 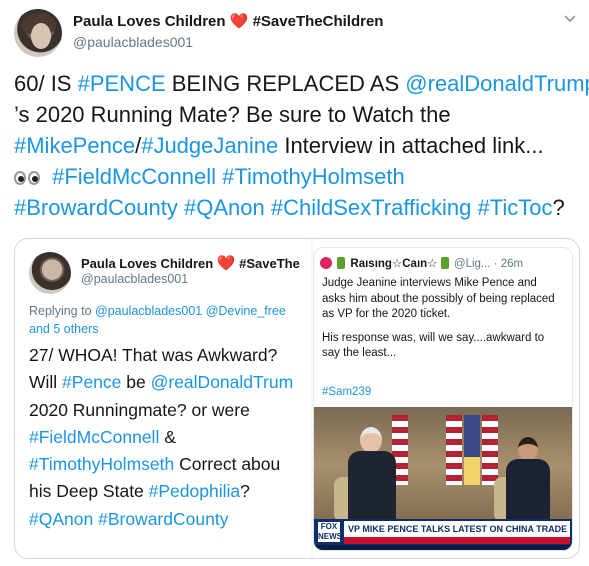 I want to click on mention-link: @realDonaldTrump, so click(x=497, y=83).